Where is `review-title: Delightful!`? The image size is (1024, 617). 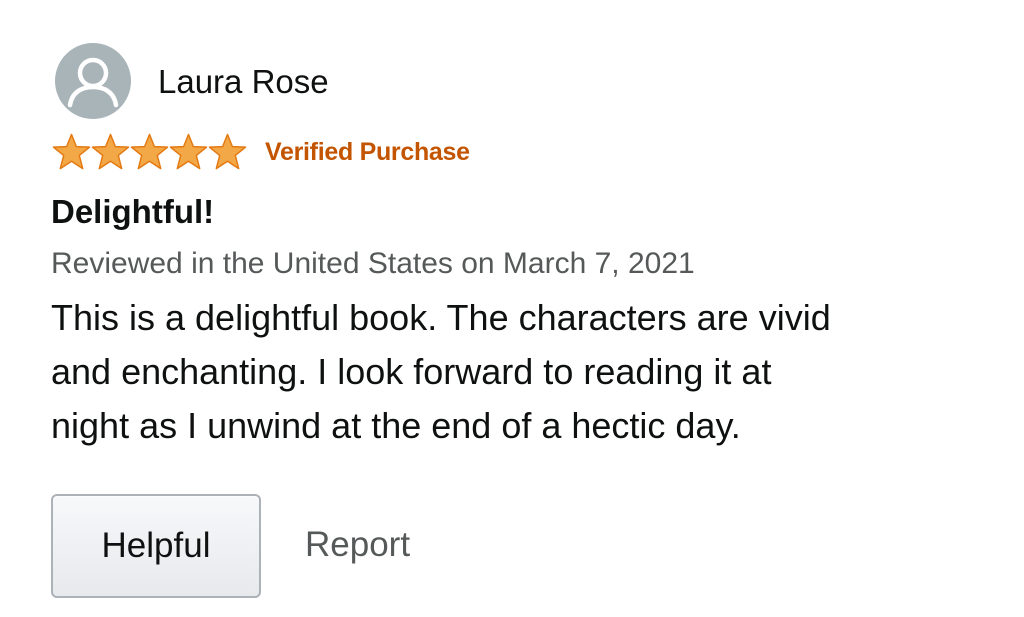 review-title: Delightful! is located at coordinates (133, 211).